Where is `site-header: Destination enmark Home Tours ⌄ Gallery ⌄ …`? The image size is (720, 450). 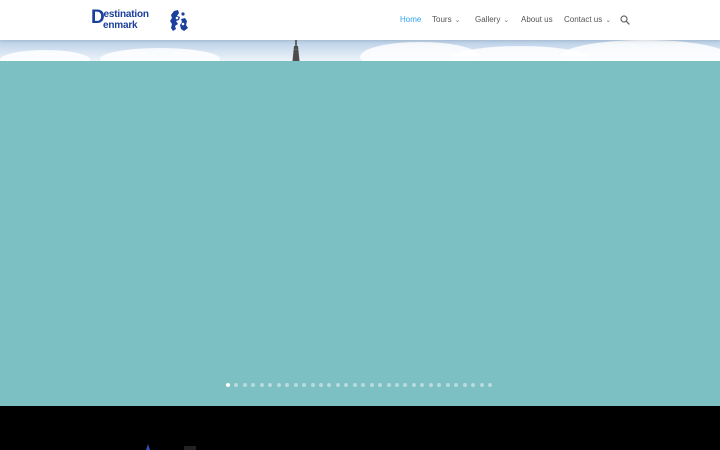
site-header: Destination enmark Home Tours ⌄ Gallery ⌄ … is located at coordinates (360, 20).